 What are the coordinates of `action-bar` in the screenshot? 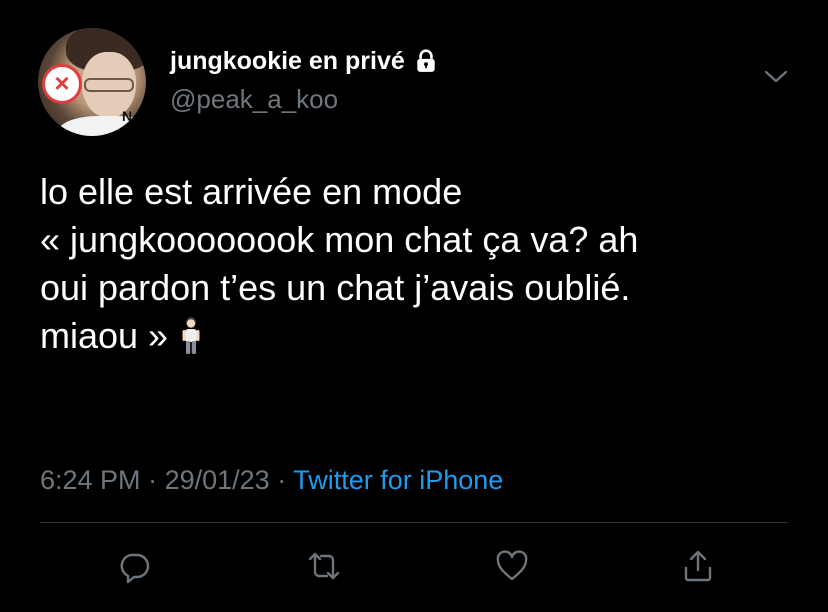 It's located at (414, 566).